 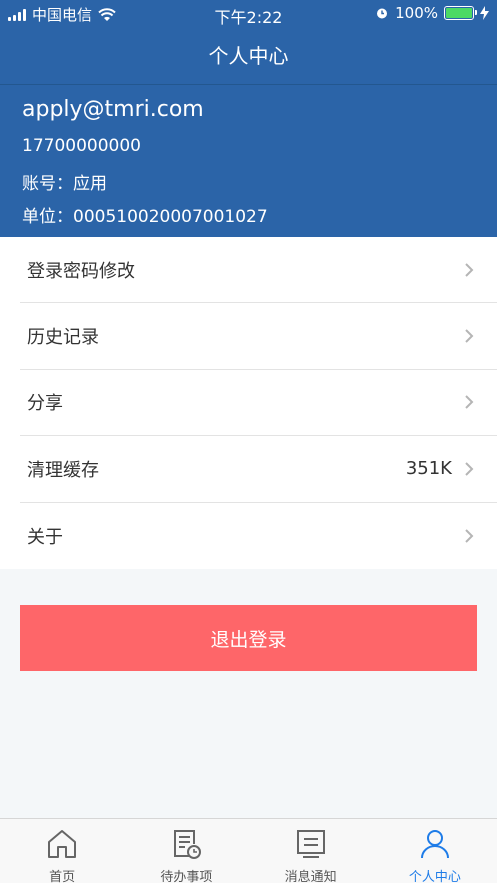 I want to click on menu-item-clear-cache: 清理缓存 351K, so click(x=258, y=469).